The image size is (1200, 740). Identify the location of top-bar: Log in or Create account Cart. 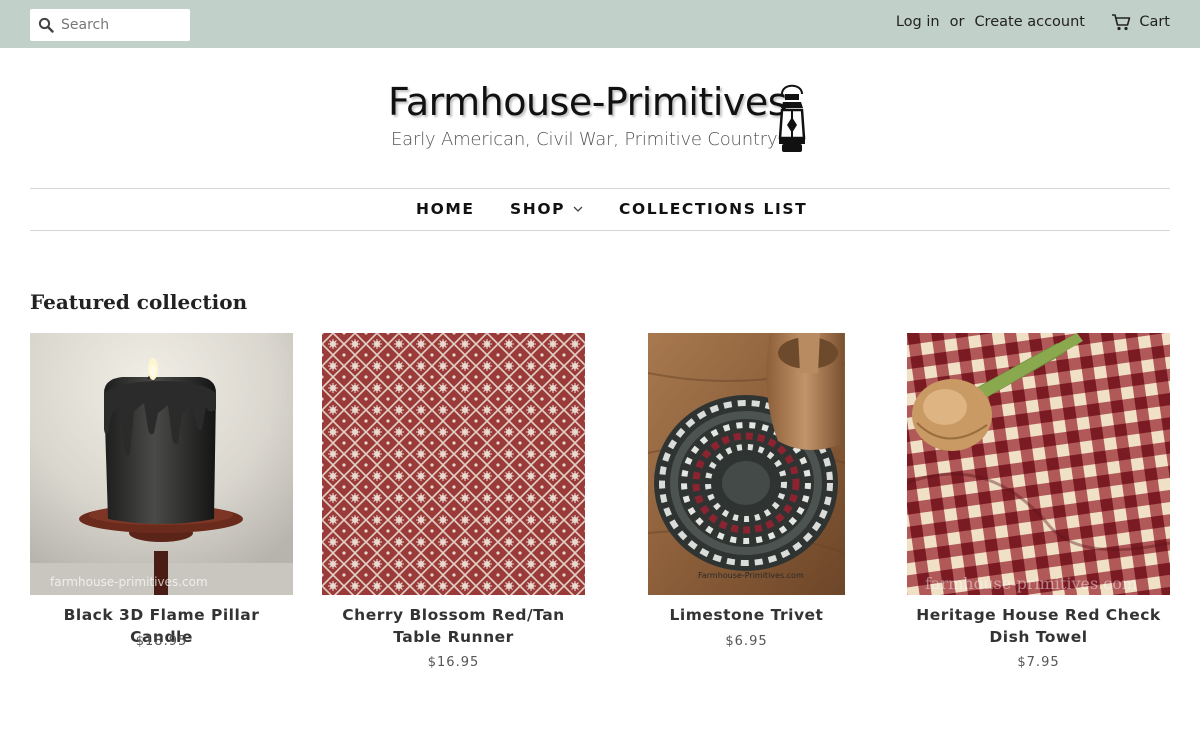
(600, 24).